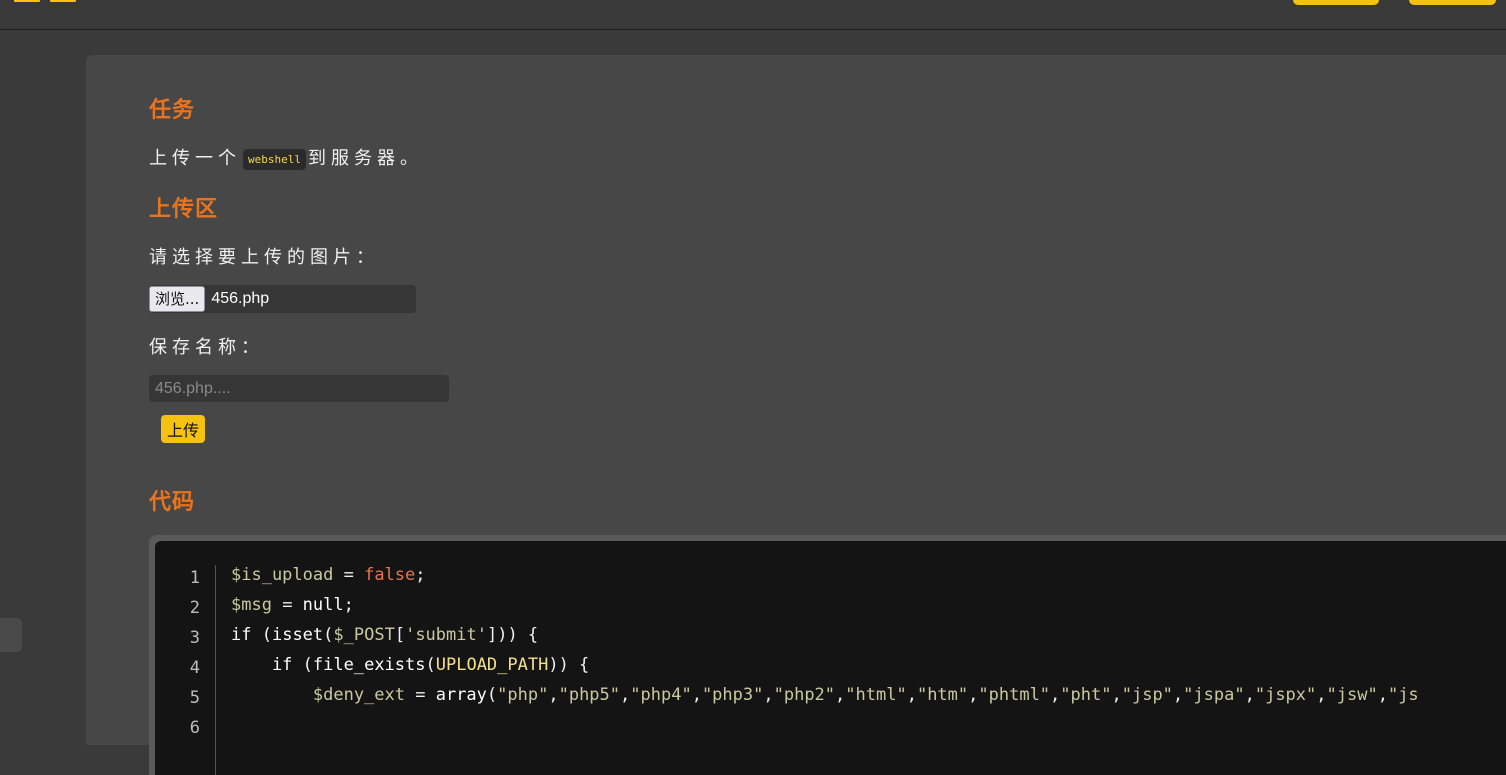 This screenshot has width=1506, height=775. Describe the element at coordinates (184, 209) in the screenshot. I see `upload-heading: 上传区` at that location.